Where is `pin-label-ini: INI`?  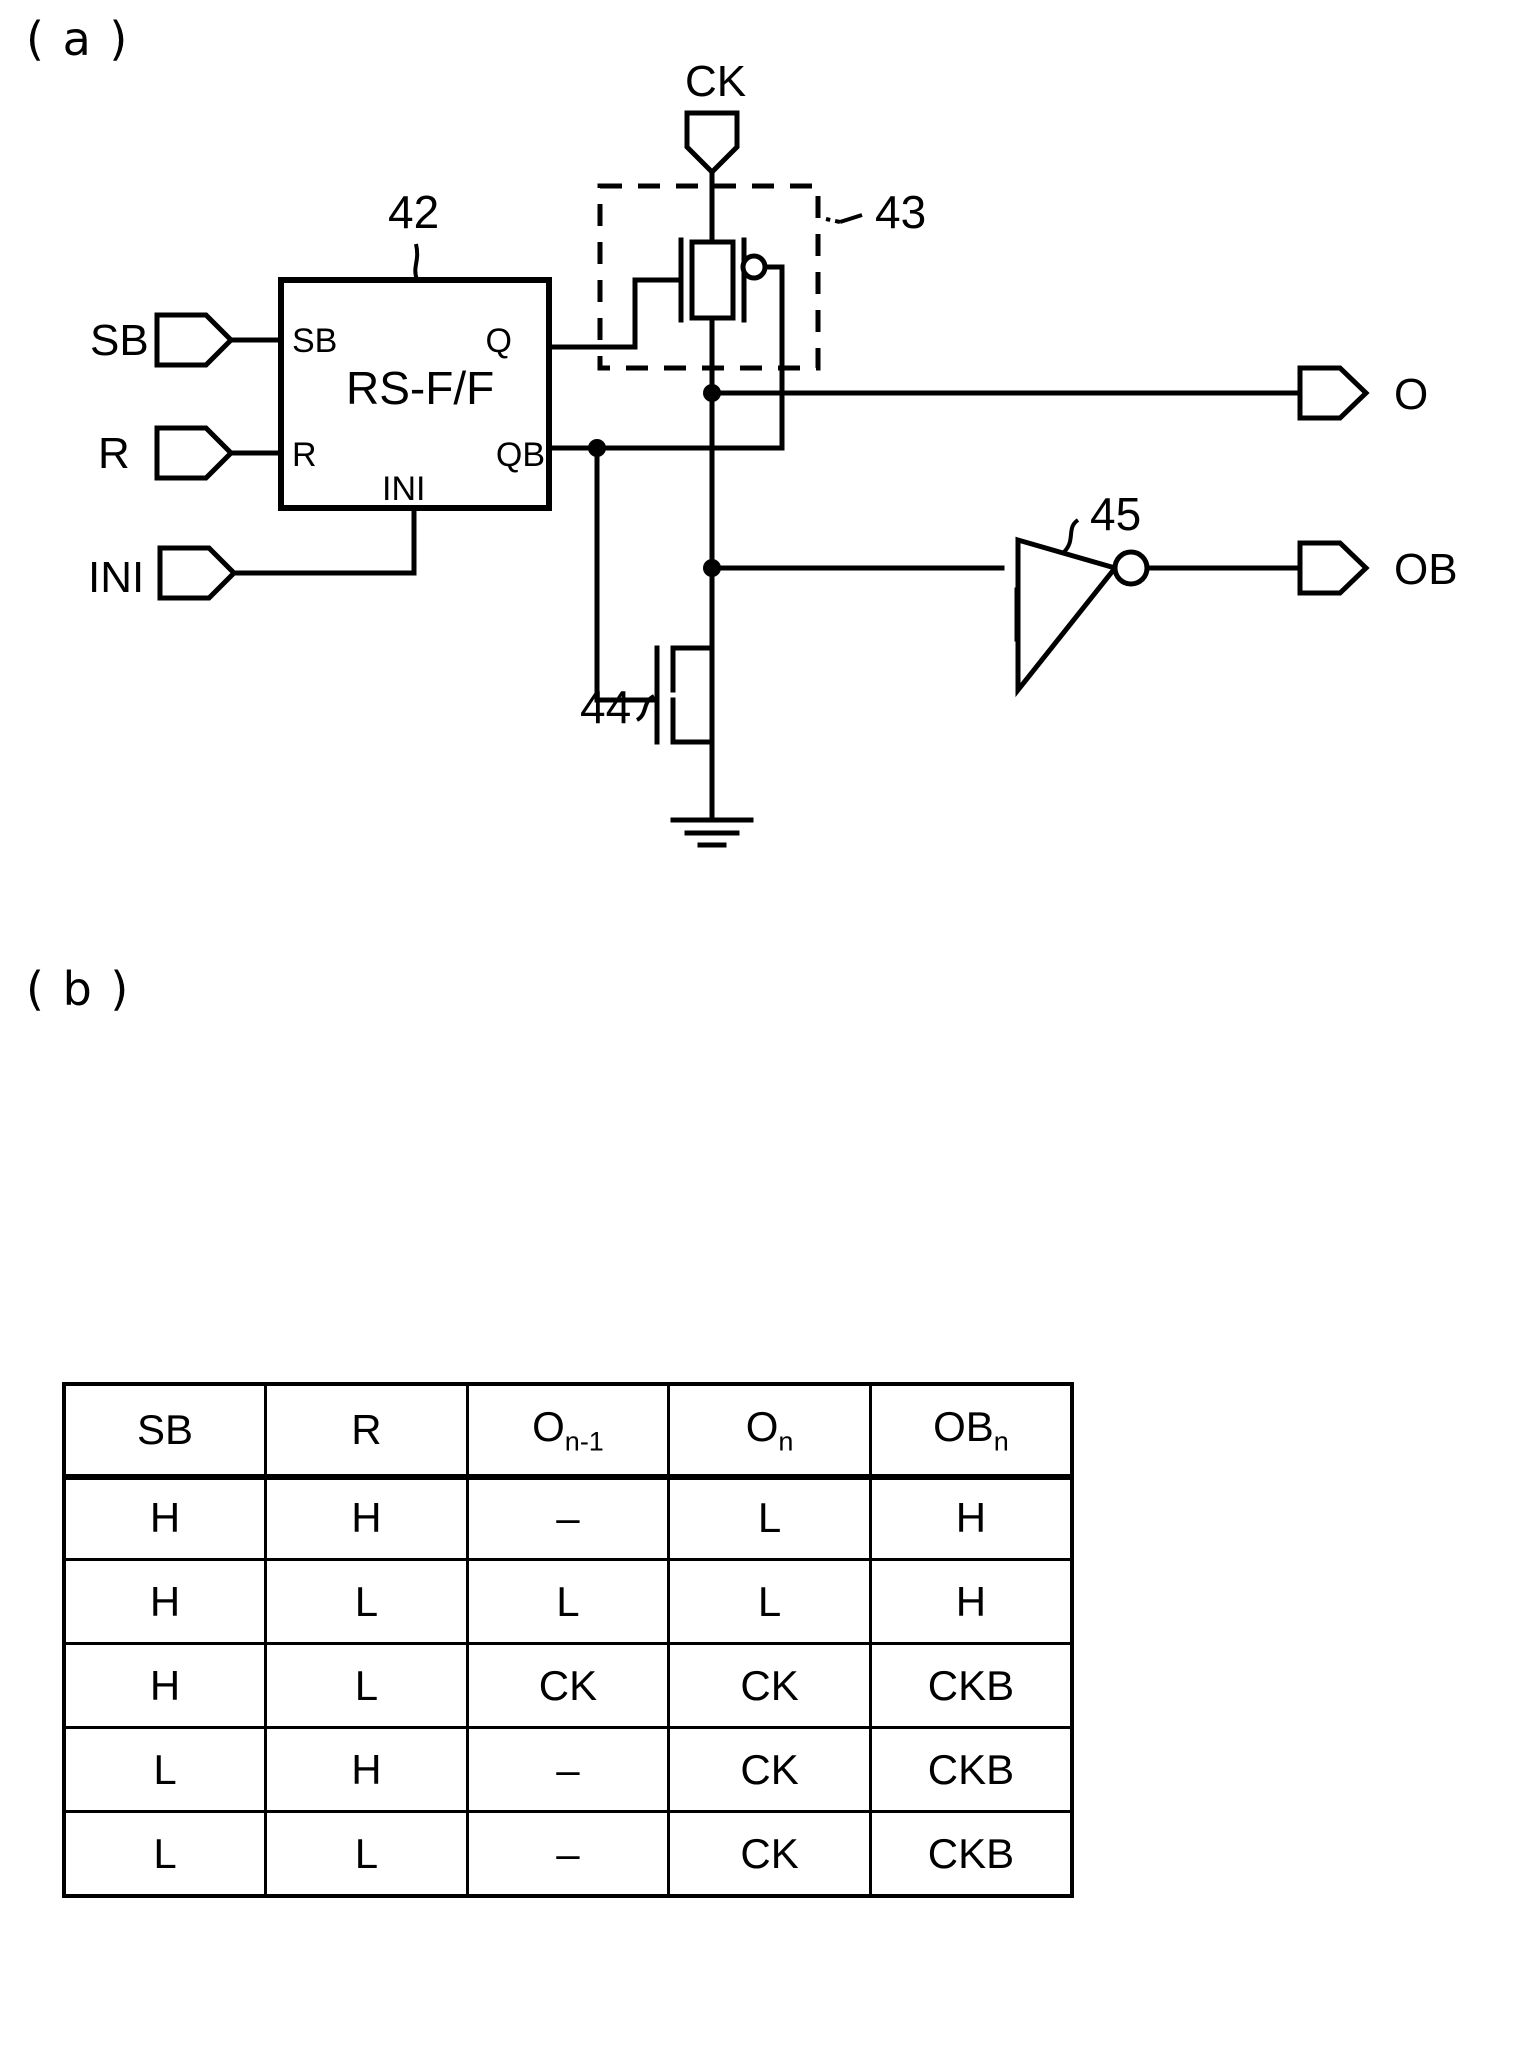
pin-label-ini: INI is located at coordinates (403, 489).